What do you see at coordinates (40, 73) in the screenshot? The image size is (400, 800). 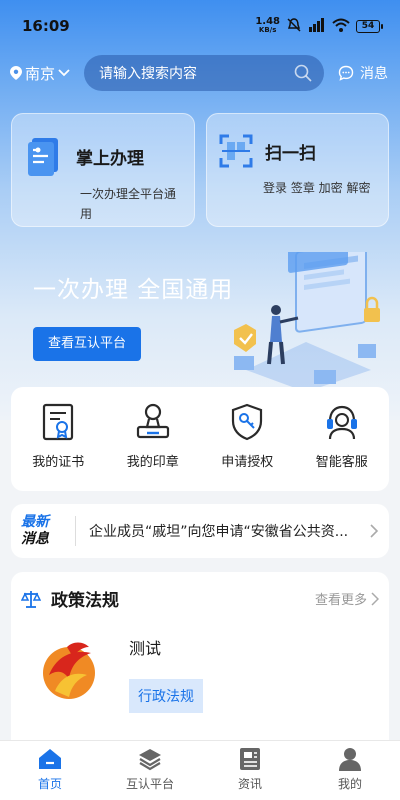 I see `city-label: 南京` at bounding box center [40, 73].